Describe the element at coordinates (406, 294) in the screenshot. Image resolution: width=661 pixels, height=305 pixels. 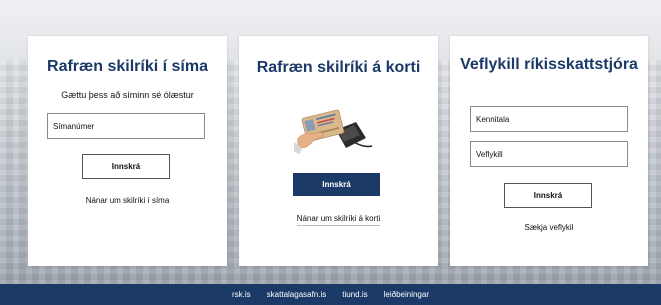
I see `footer-link-leidbeiningar: leiðbeiningar` at that location.